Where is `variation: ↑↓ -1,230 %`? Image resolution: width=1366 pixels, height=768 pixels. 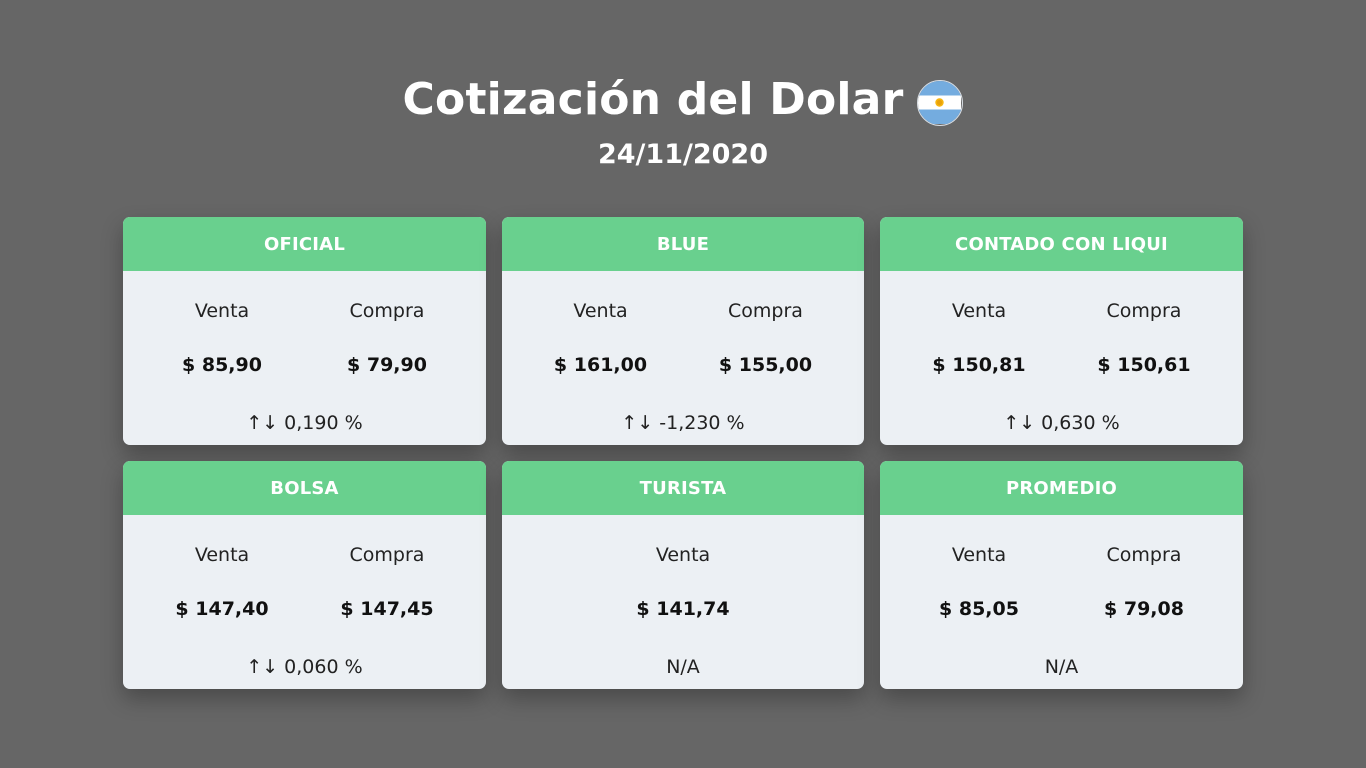
variation: ↑↓ -1,230 % is located at coordinates (683, 423).